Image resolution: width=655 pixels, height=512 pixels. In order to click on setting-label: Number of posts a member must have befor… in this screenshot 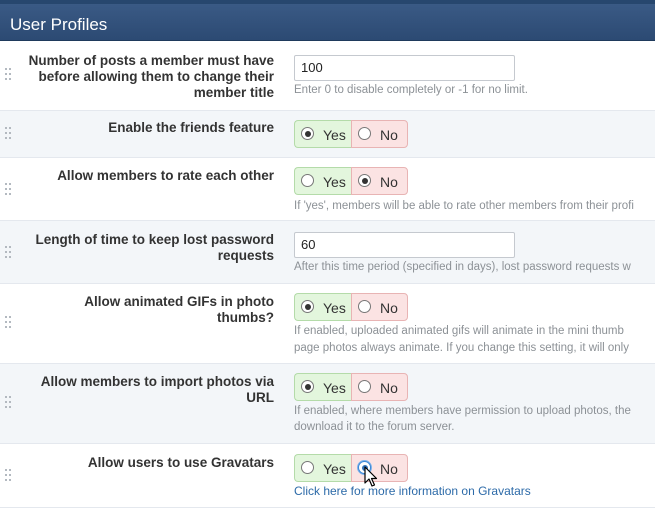, I will do `click(151, 76)`.